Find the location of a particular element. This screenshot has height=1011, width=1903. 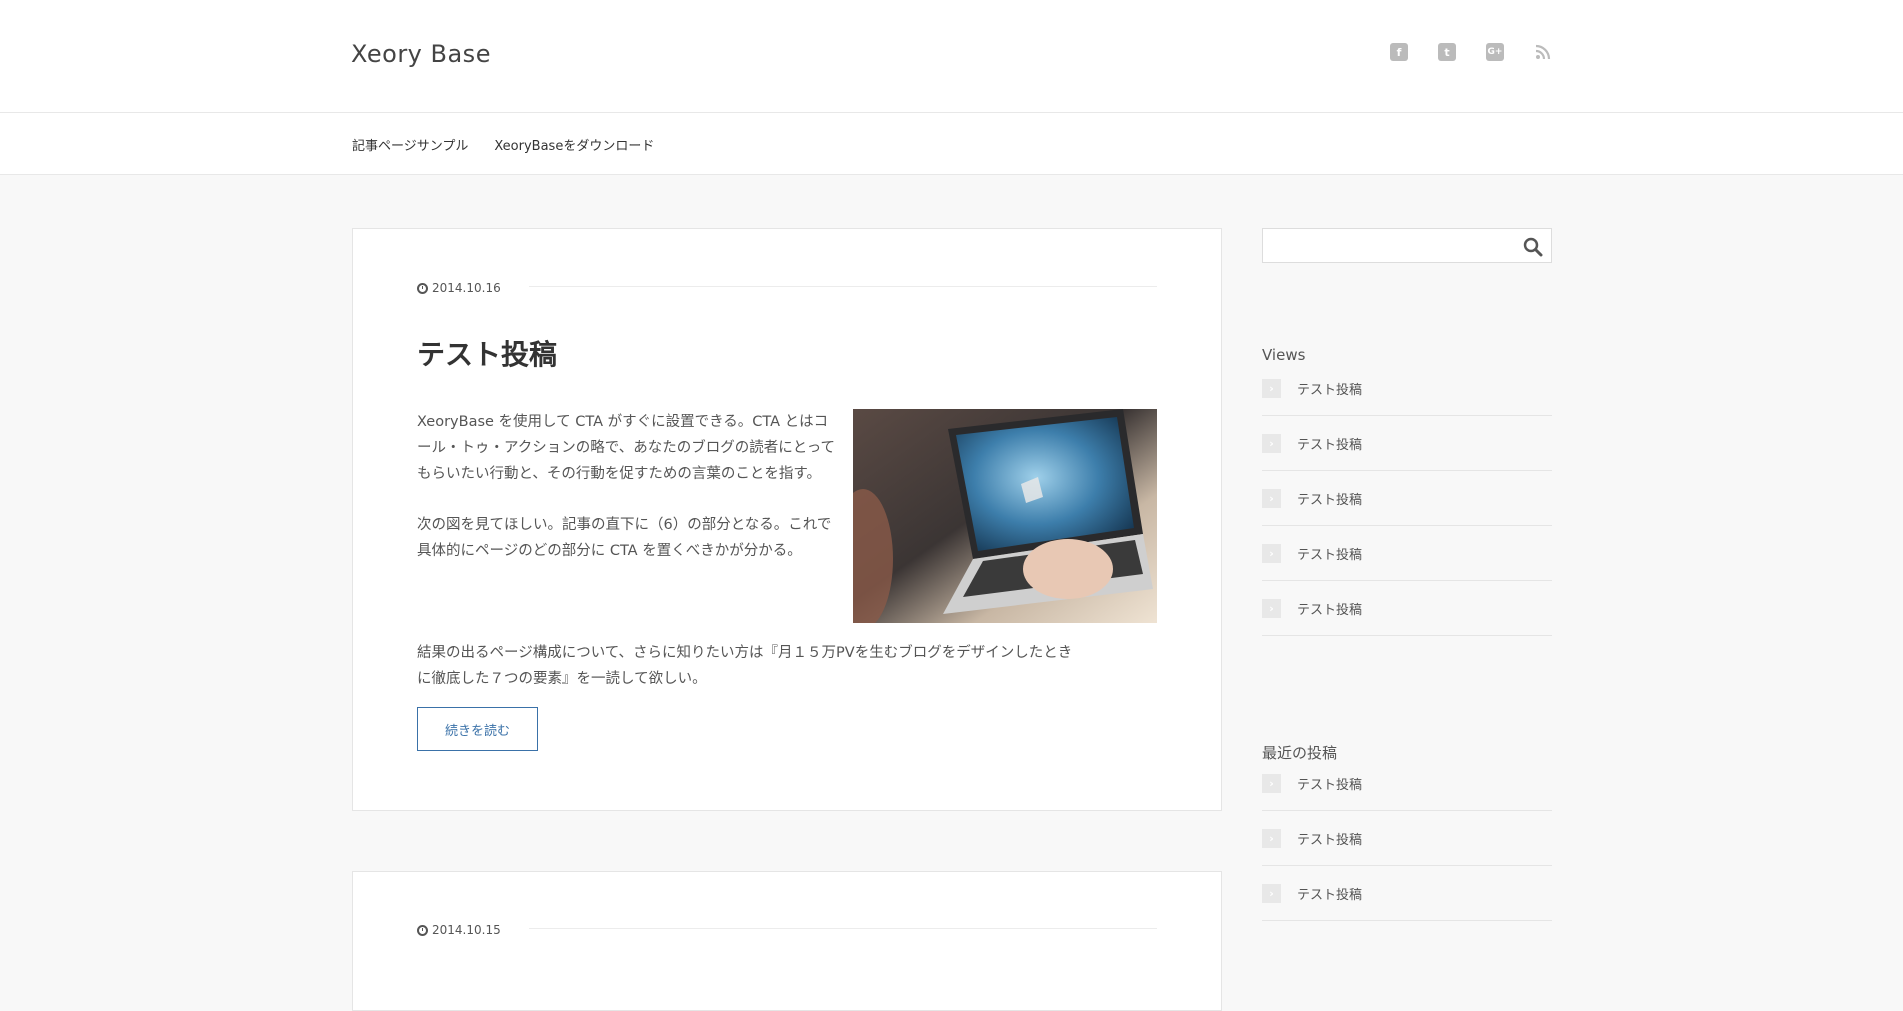

rss-icon is located at coordinates (1543, 52).